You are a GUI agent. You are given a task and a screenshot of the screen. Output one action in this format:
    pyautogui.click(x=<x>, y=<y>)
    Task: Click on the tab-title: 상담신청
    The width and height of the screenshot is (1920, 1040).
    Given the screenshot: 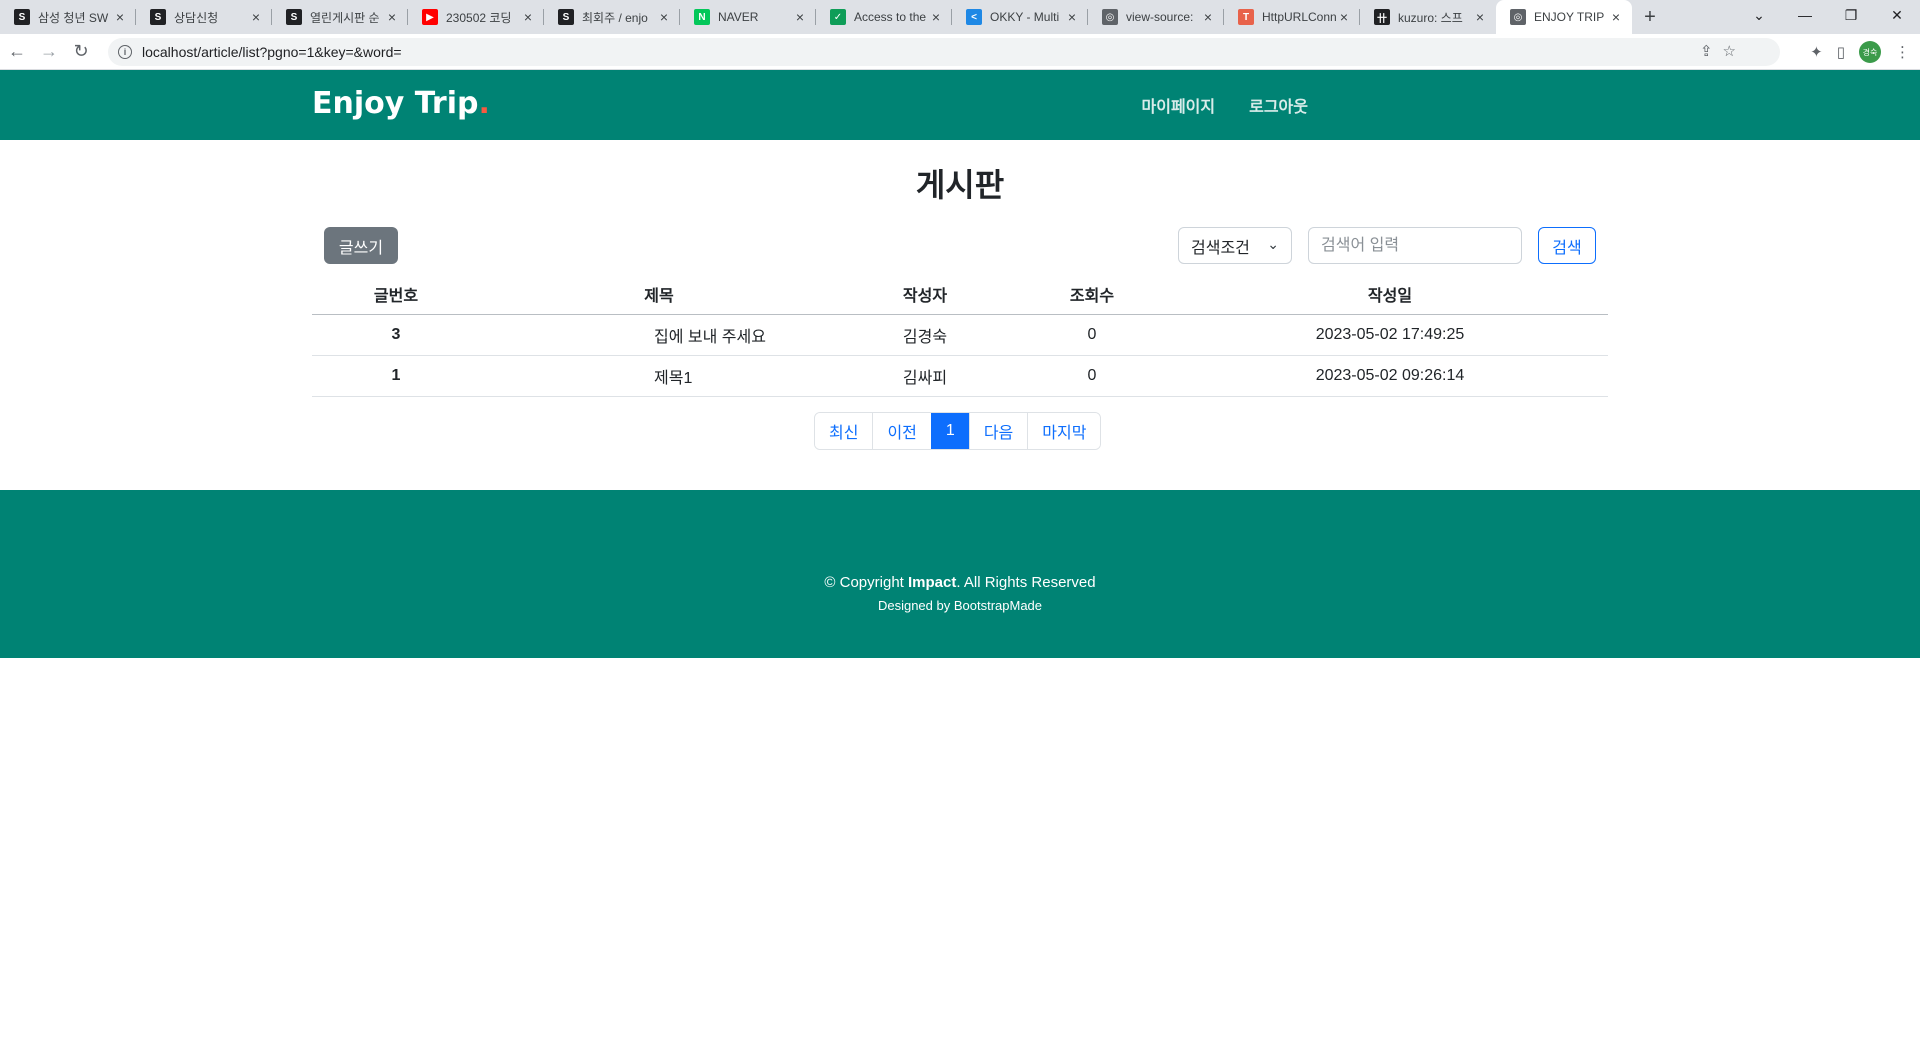 What is the action you would take?
    pyautogui.click(x=196, y=17)
    